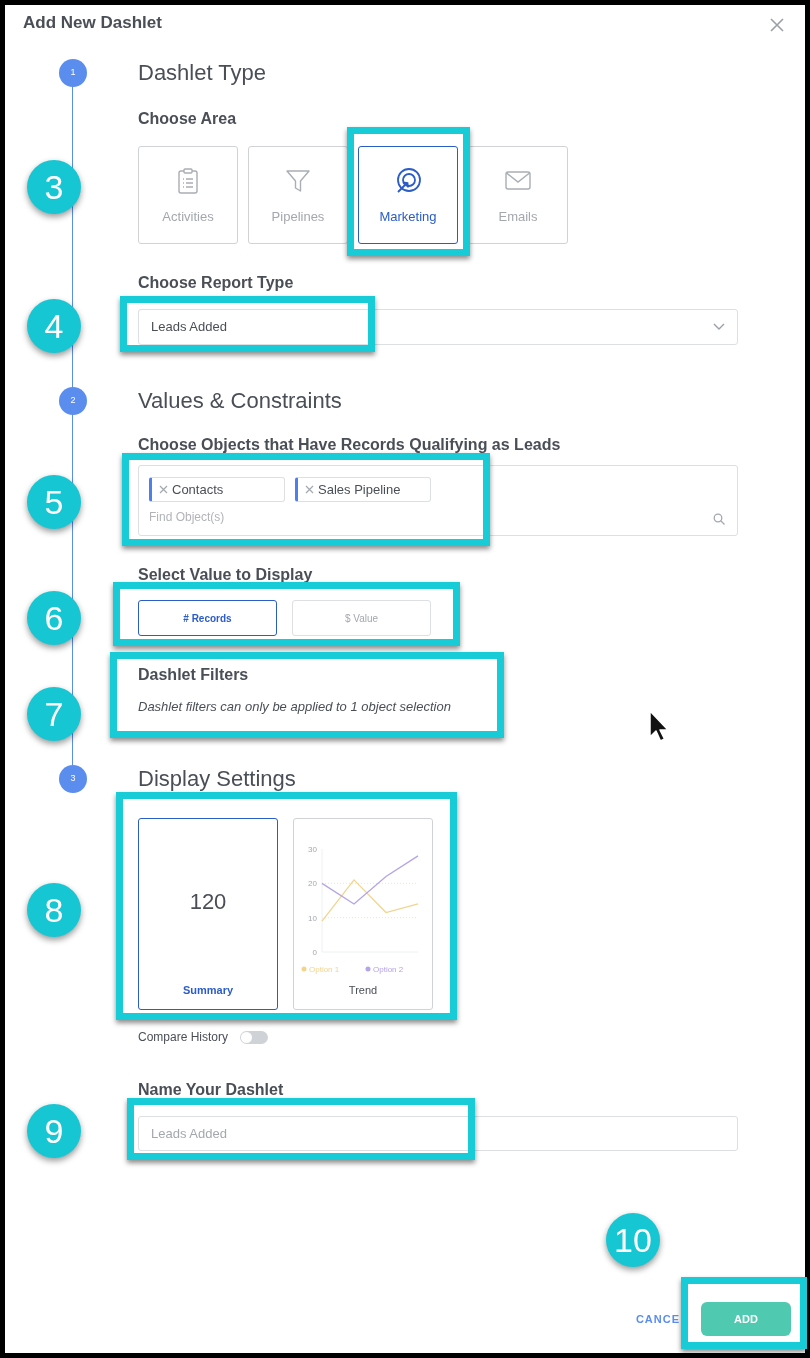 This screenshot has width=810, height=1358. What do you see at coordinates (198, 489) in the screenshot?
I see `tag-label: Contacts` at bounding box center [198, 489].